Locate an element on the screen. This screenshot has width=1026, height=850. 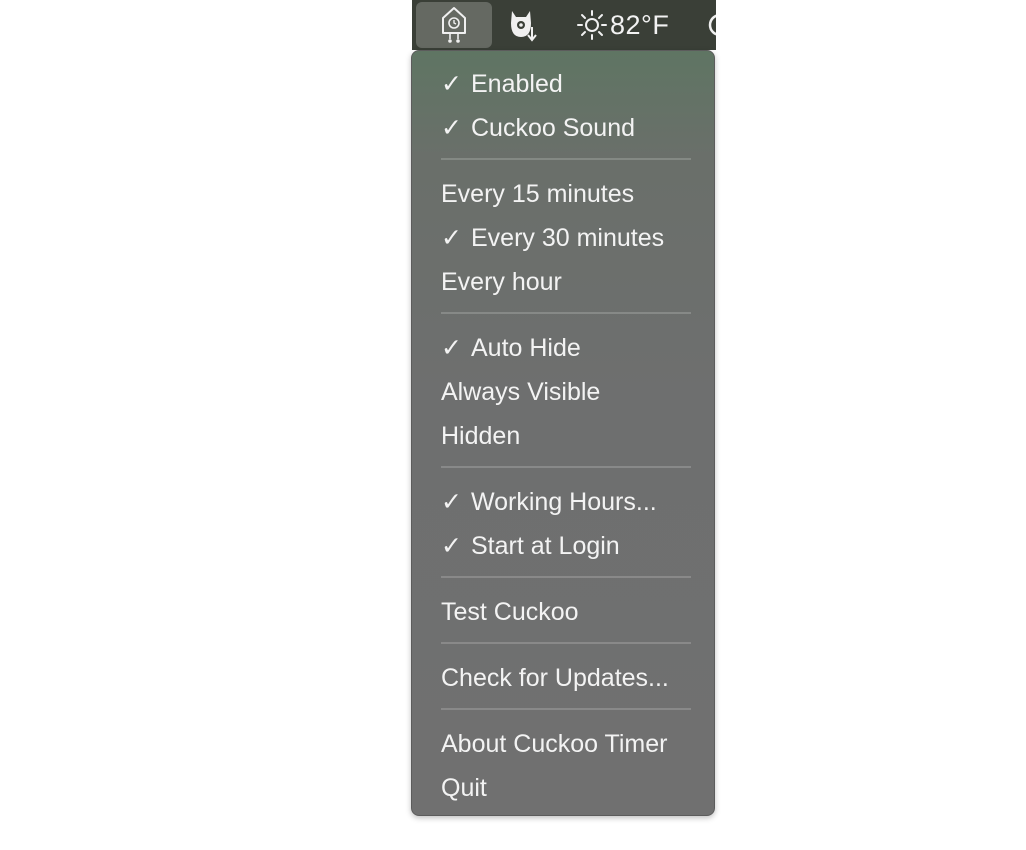
menu-item-label: Every hour is located at coordinates (501, 281).